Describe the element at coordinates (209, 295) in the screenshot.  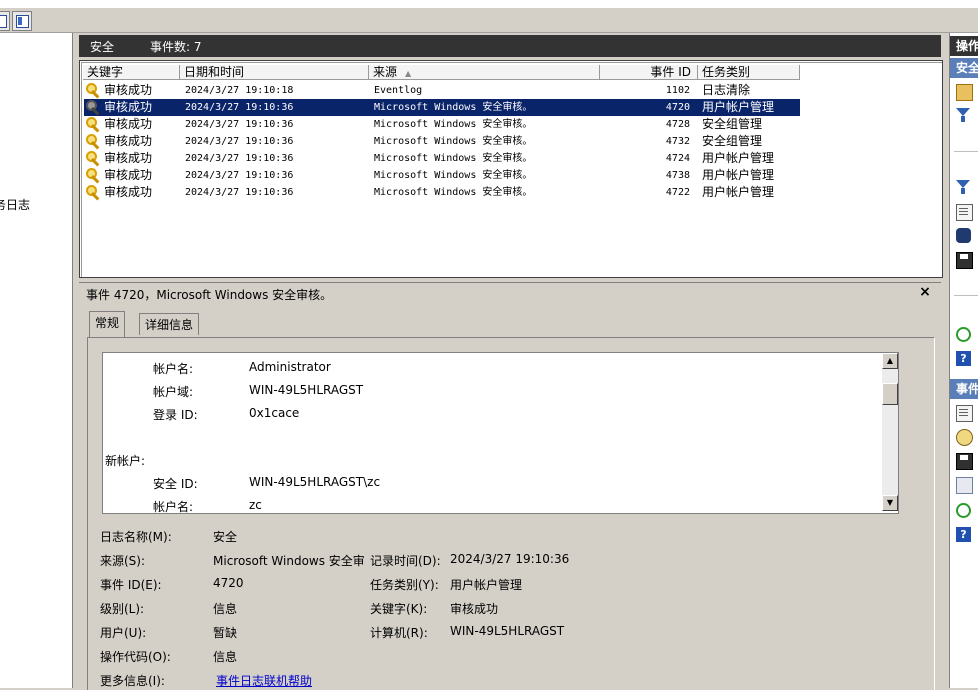
I see `event-detail-title: 事件 4720，Microsoft Windows 安全审核。` at that location.